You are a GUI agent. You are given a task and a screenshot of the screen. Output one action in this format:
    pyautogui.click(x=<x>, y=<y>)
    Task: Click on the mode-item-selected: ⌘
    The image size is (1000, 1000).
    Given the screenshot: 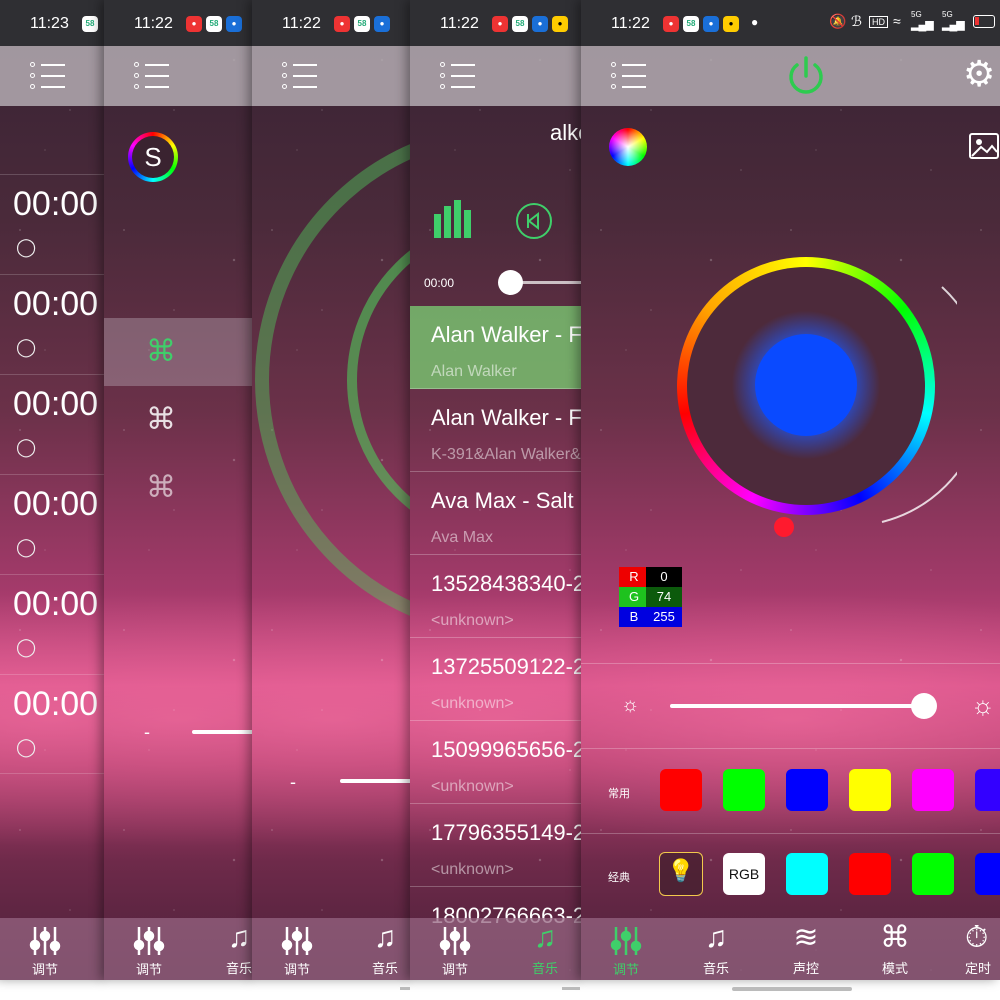 What is the action you would take?
    pyautogui.click(x=179, y=352)
    